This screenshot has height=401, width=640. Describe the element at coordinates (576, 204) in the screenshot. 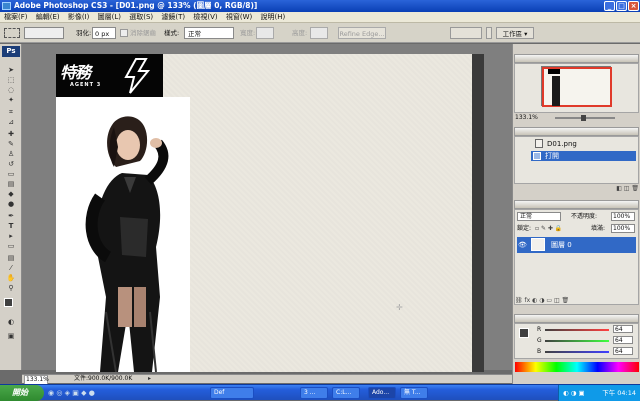

I see `layers-panel-tabs` at that location.